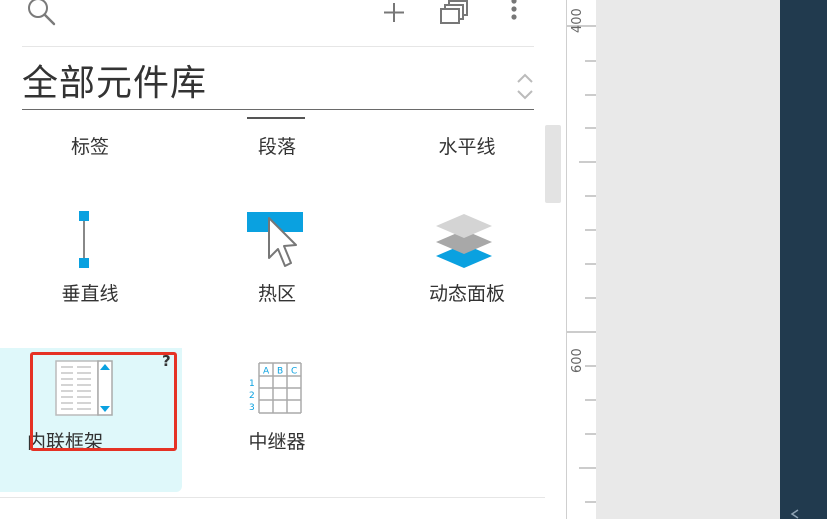 The width and height of the screenshot is (827, 519). I want to click on repeater-icon: A B C 1 2 3, so click(275, 388).